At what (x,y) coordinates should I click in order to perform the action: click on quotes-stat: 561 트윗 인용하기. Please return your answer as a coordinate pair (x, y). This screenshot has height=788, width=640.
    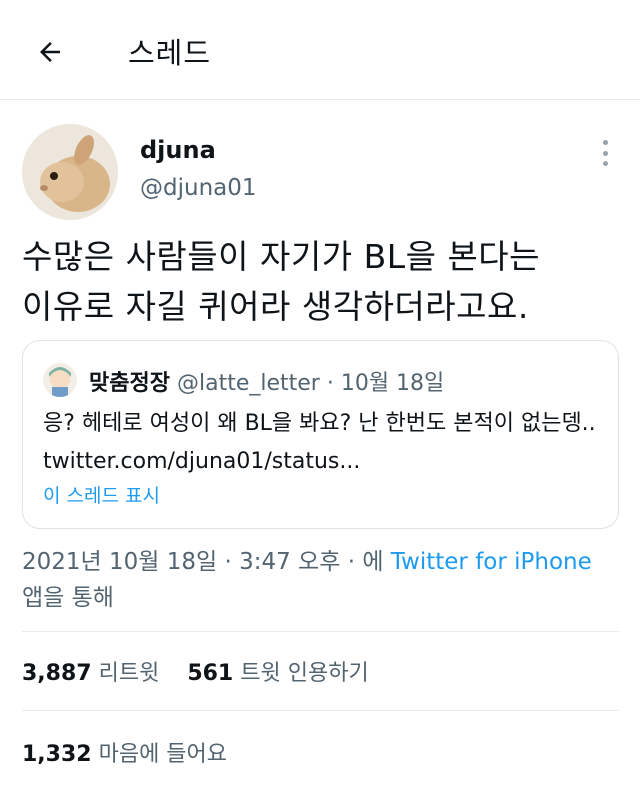
    Looking at the image, I should click on (277, 673).